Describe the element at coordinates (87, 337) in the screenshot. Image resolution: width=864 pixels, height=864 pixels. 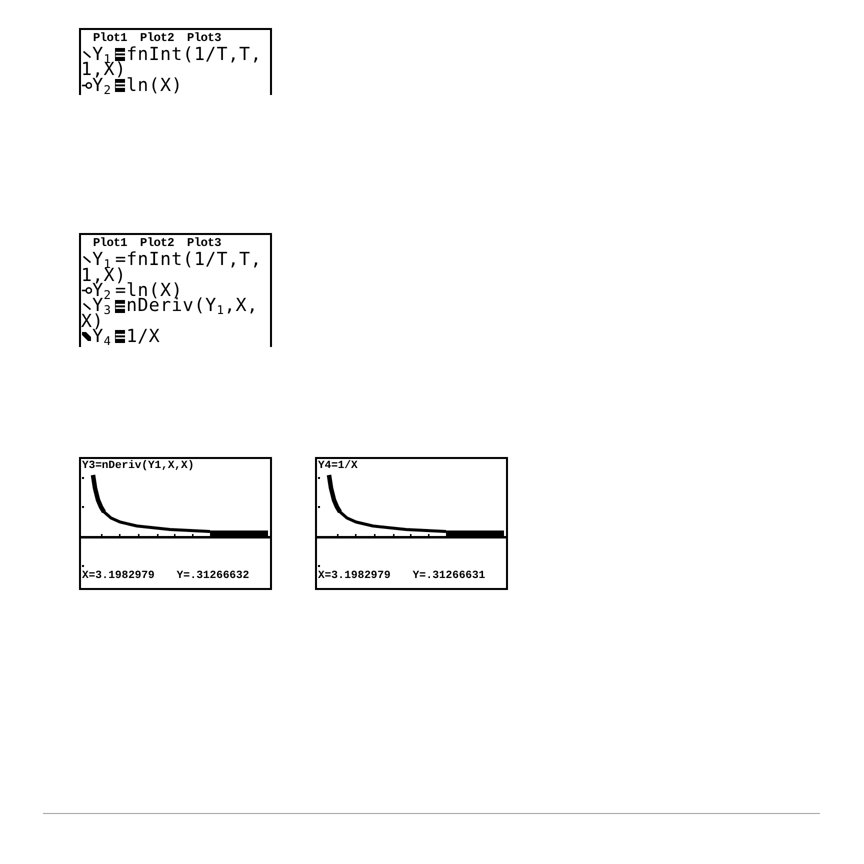
I see `thick-line-style-icon` at that location.